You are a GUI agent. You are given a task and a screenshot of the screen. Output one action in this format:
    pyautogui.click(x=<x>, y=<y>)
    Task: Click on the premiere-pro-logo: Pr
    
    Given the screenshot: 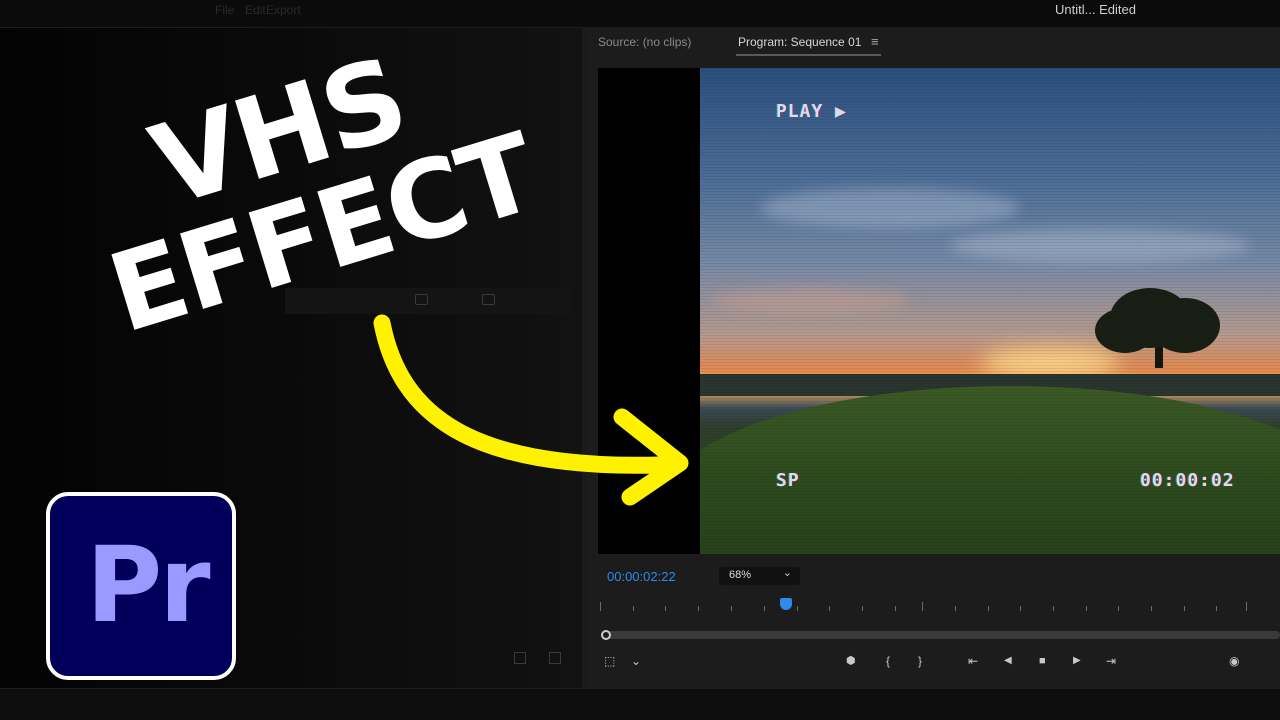 What is the action you would take?
    pyautogui.click(x=141, y=586)
    